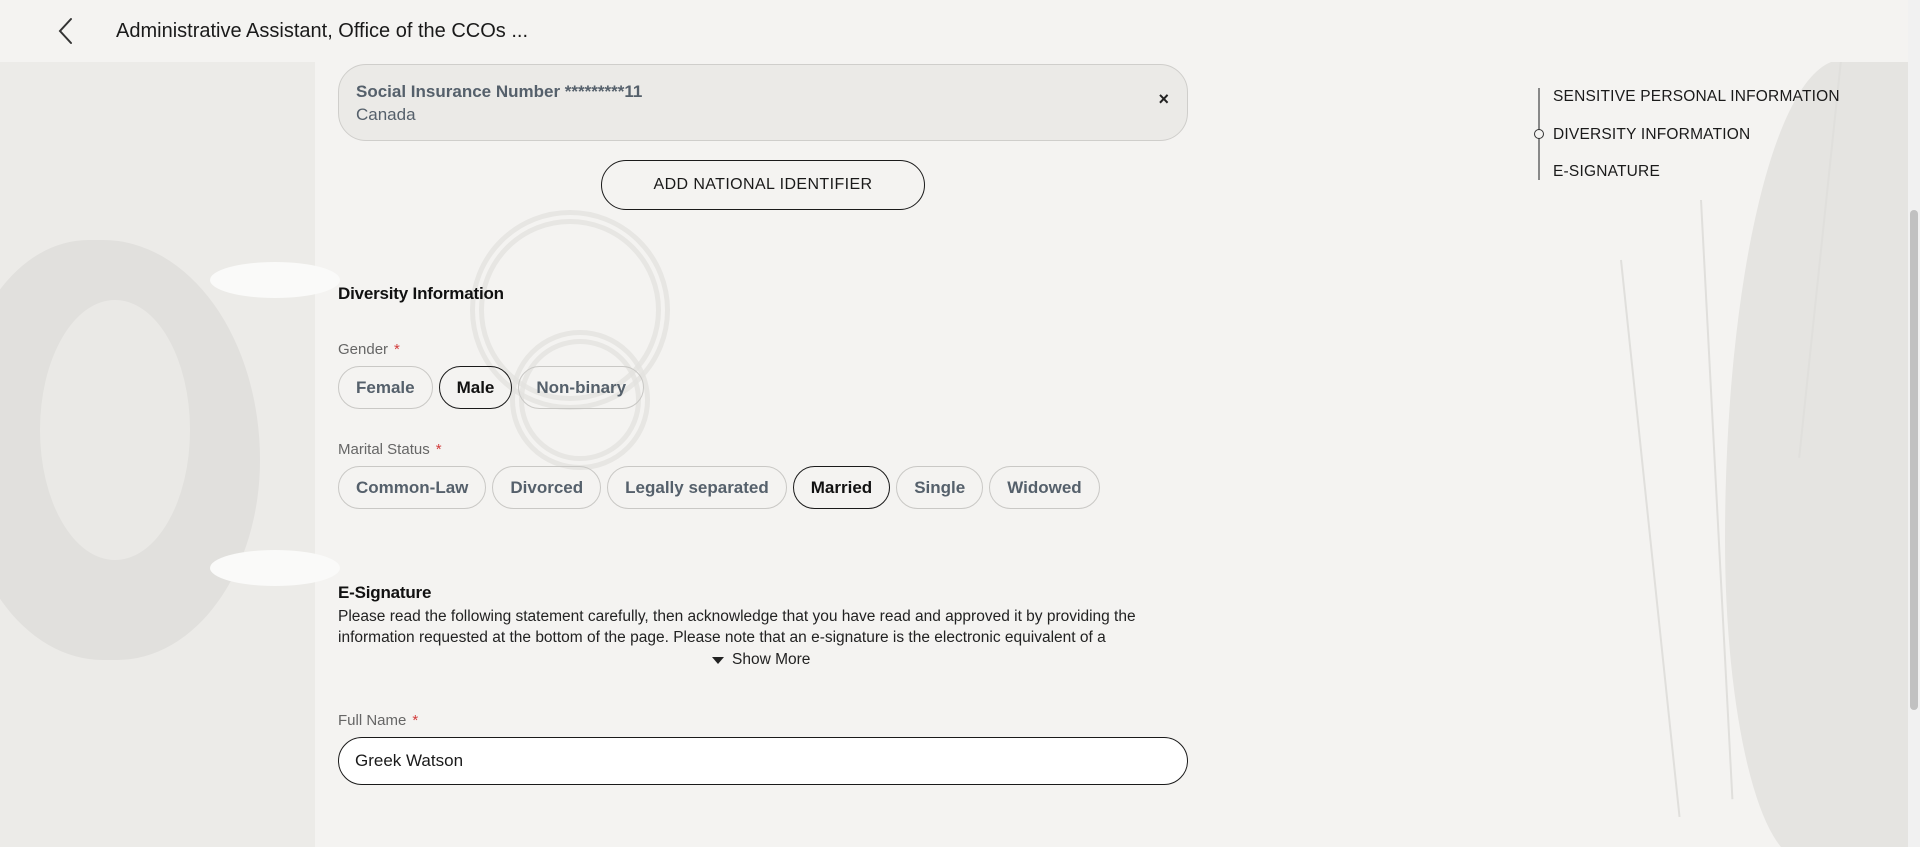  I want to click on marital-status-label-text: Marital Status, so click(384, 449).